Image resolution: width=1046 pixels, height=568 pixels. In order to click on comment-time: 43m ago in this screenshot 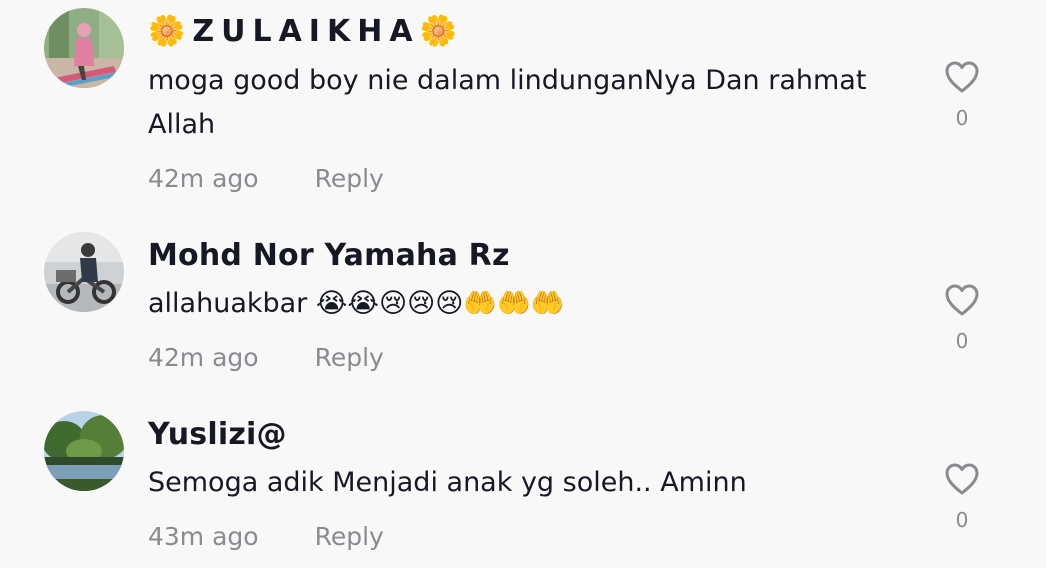, I will do `click(203, 536)`.